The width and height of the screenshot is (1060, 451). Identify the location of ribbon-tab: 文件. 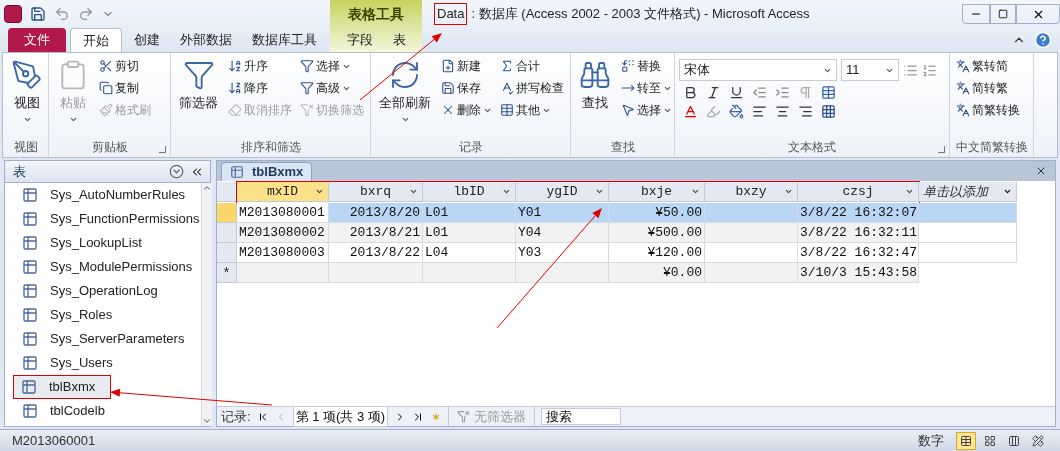
(37, 40).